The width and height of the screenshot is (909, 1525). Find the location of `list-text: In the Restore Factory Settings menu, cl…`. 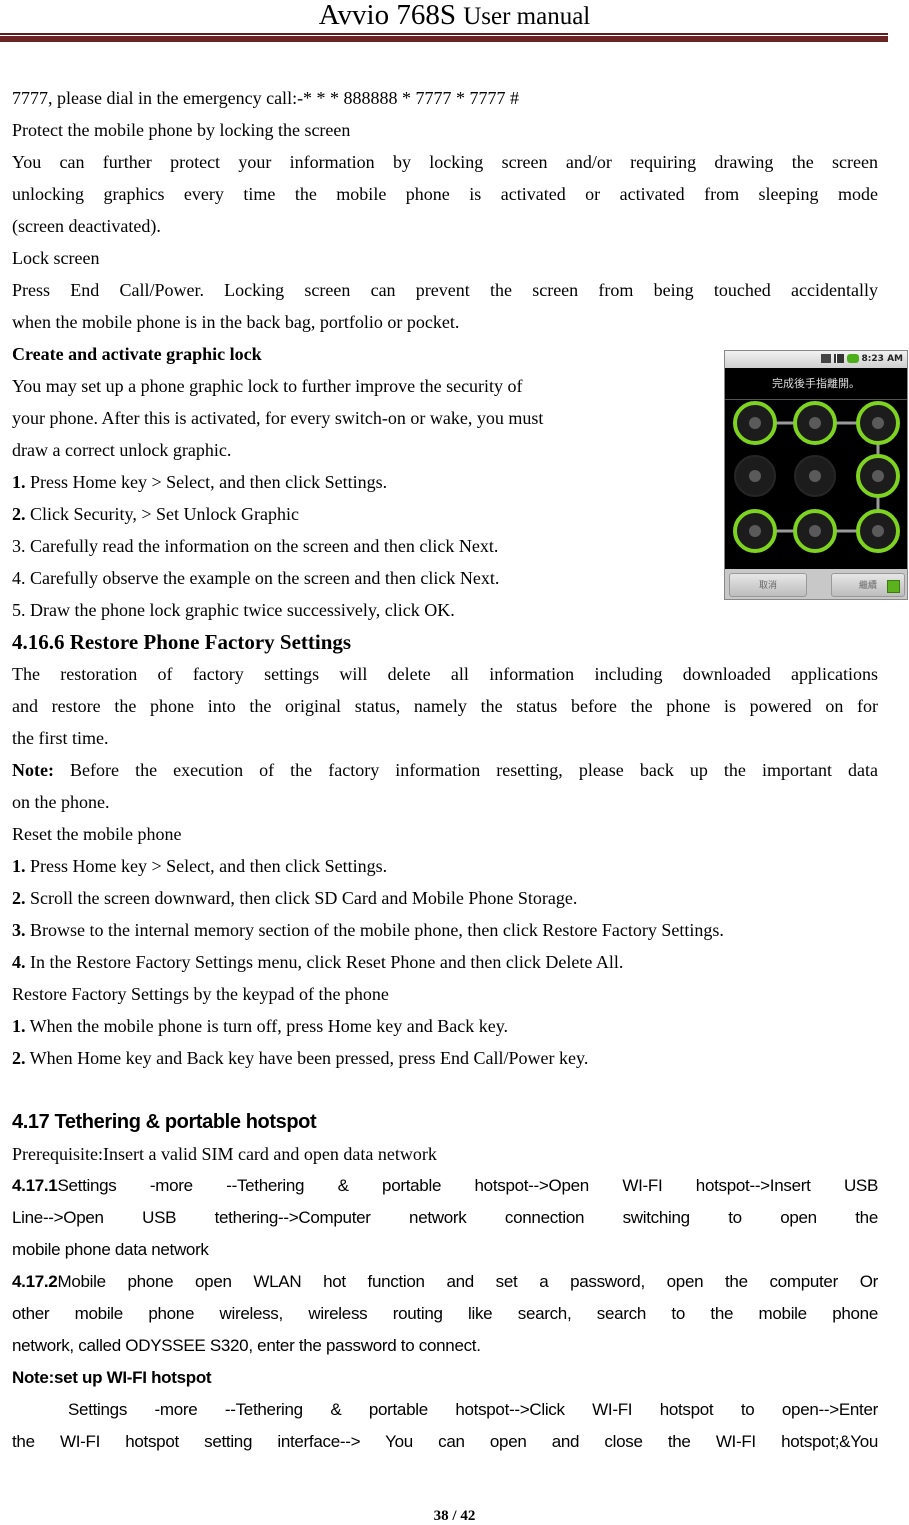

list-text: In the Restore Factory Settings menu, cl… is located at coordinates (324, 962).